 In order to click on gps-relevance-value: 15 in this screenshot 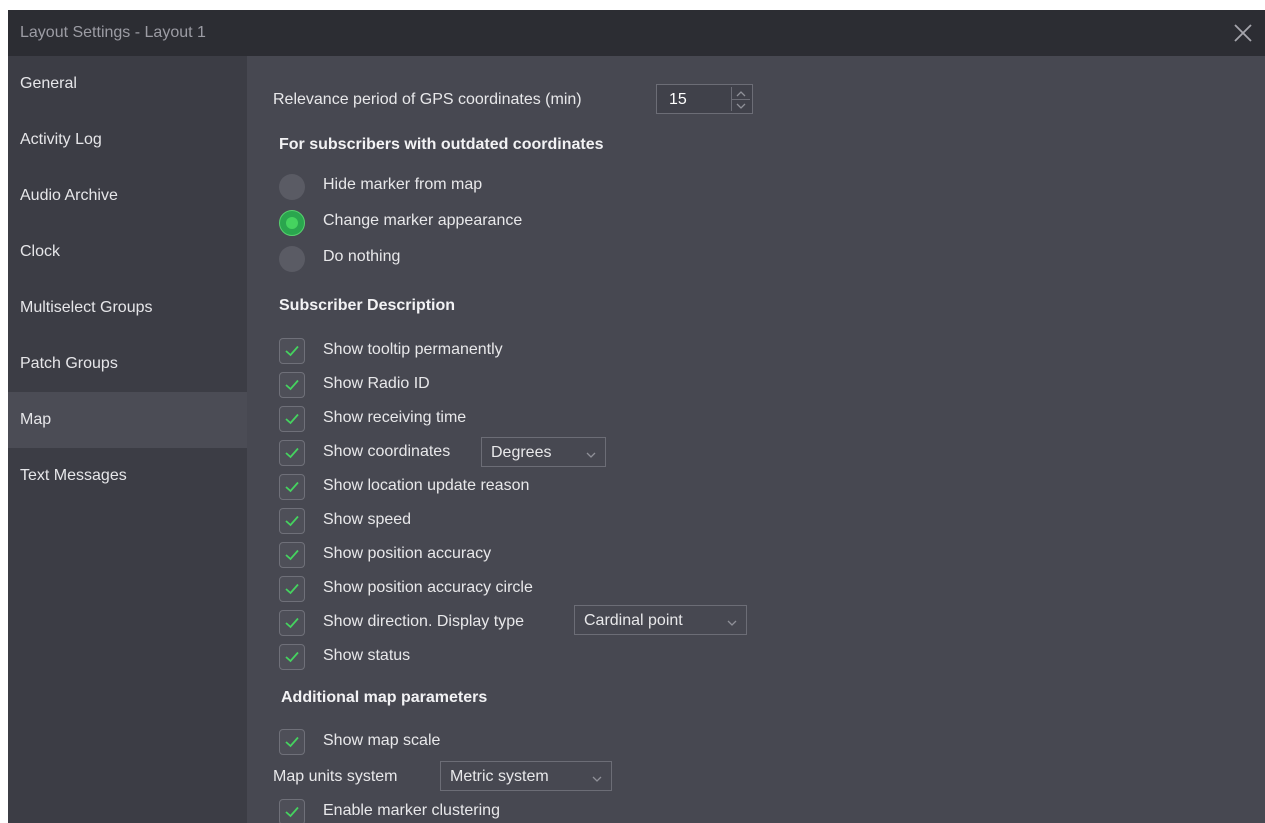, I will do `click(678, 99)`.